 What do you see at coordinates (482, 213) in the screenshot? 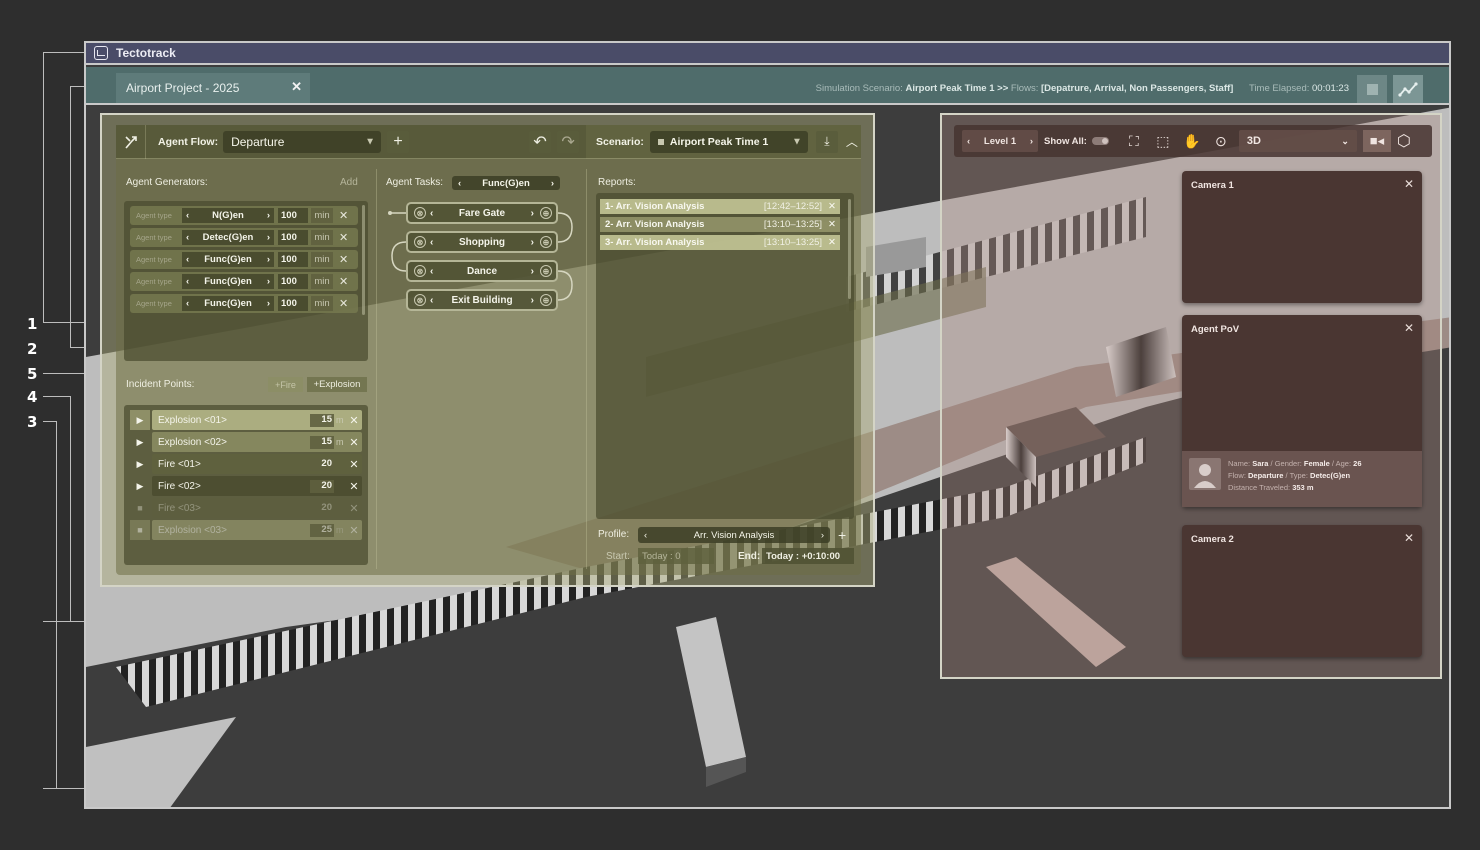
I see `task-row: ⊗ ‹ Fare Gate › ⊕` at bounding box center [482, 213].